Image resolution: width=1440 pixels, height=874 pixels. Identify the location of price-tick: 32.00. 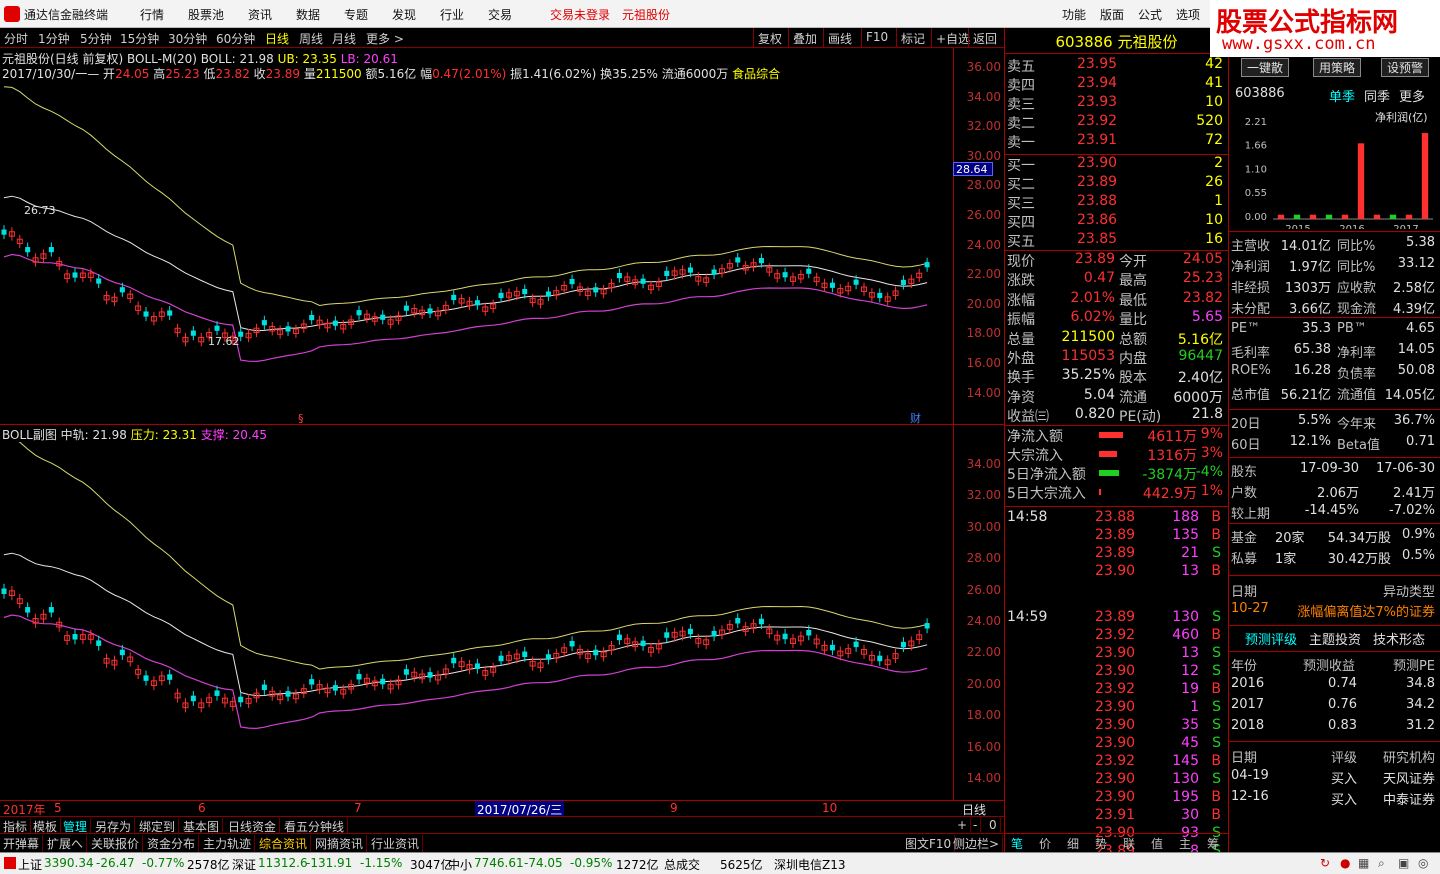
(983, 495).